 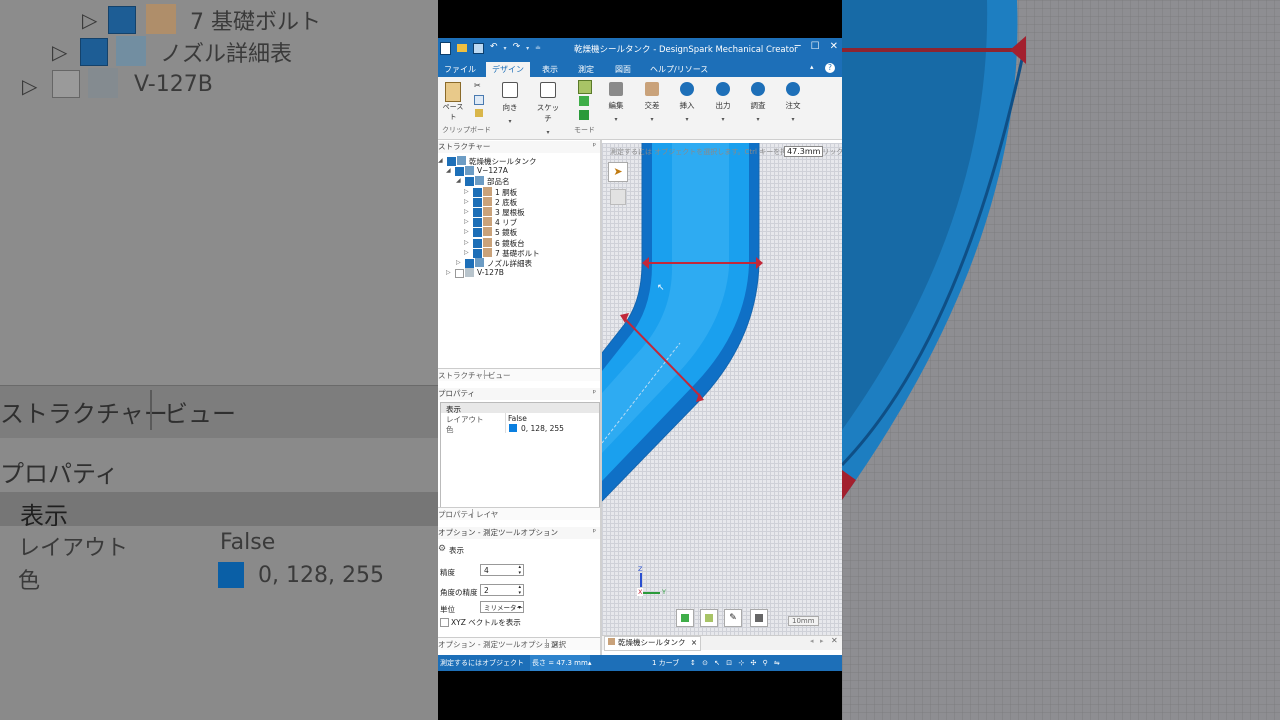 I want to click on redo-dropdown-icon: ▾, so click(x=527, y=50).